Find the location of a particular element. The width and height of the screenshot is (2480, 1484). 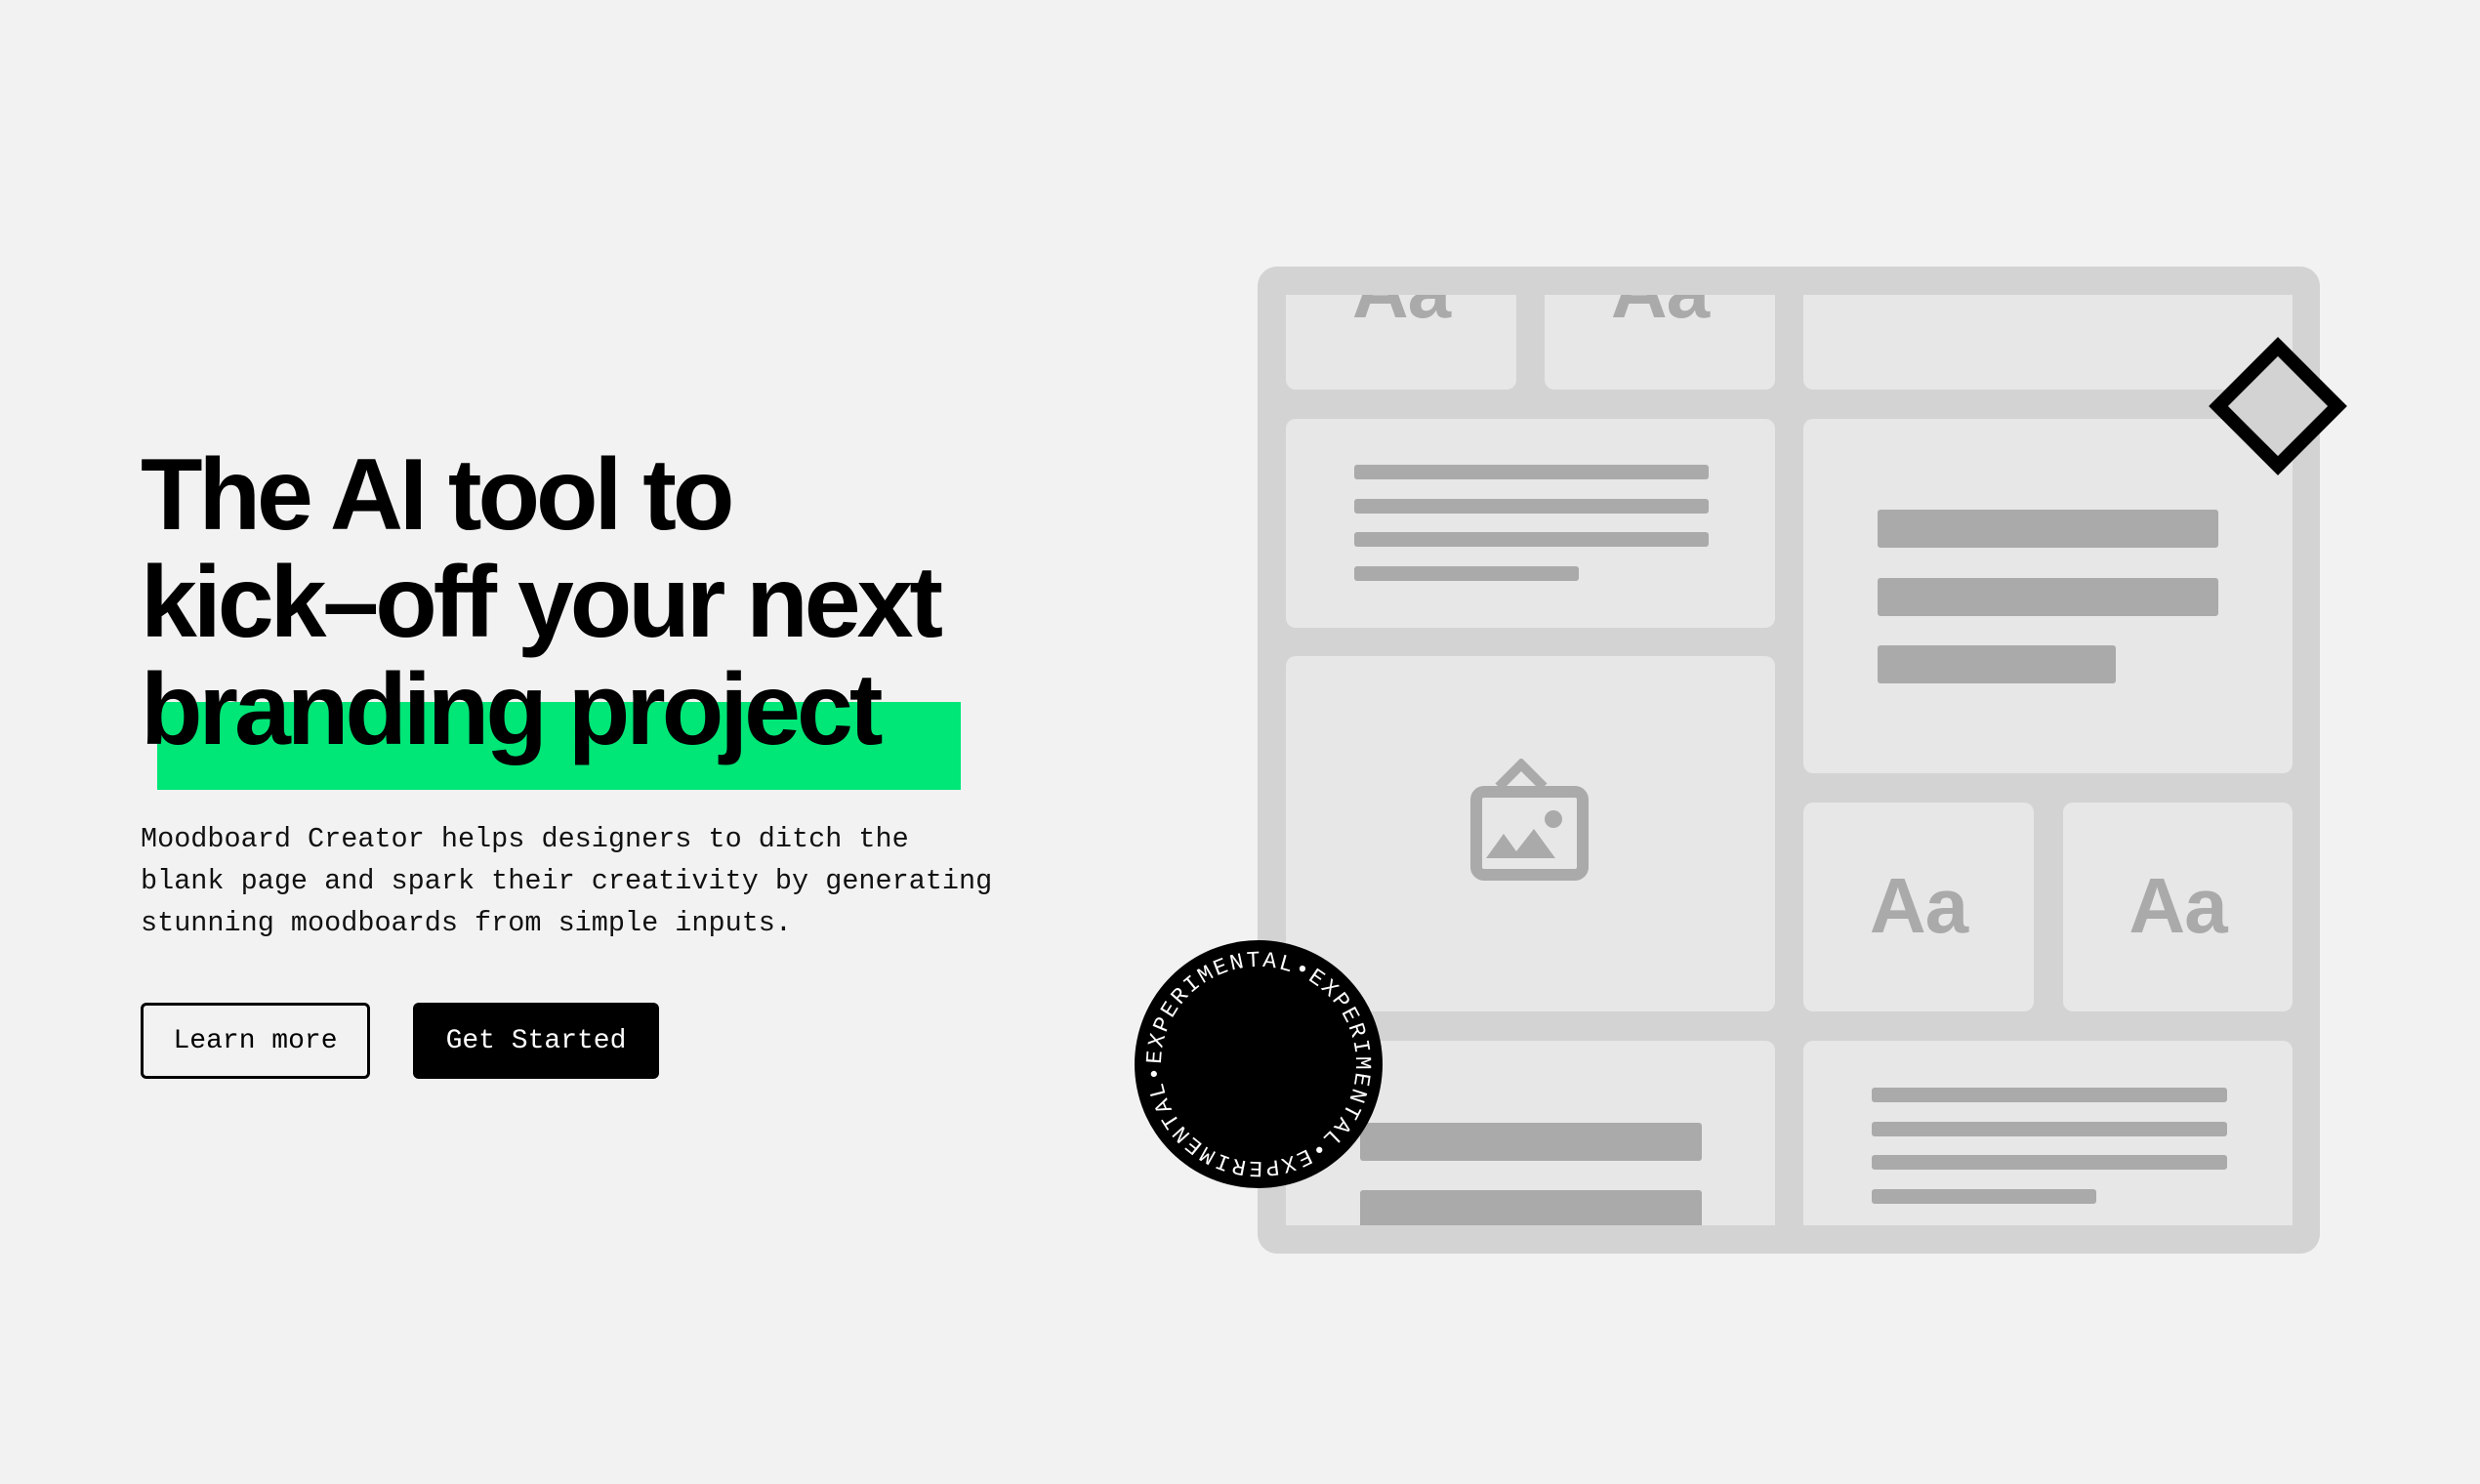

diamond-icon is located at coordinates (2278, 406).